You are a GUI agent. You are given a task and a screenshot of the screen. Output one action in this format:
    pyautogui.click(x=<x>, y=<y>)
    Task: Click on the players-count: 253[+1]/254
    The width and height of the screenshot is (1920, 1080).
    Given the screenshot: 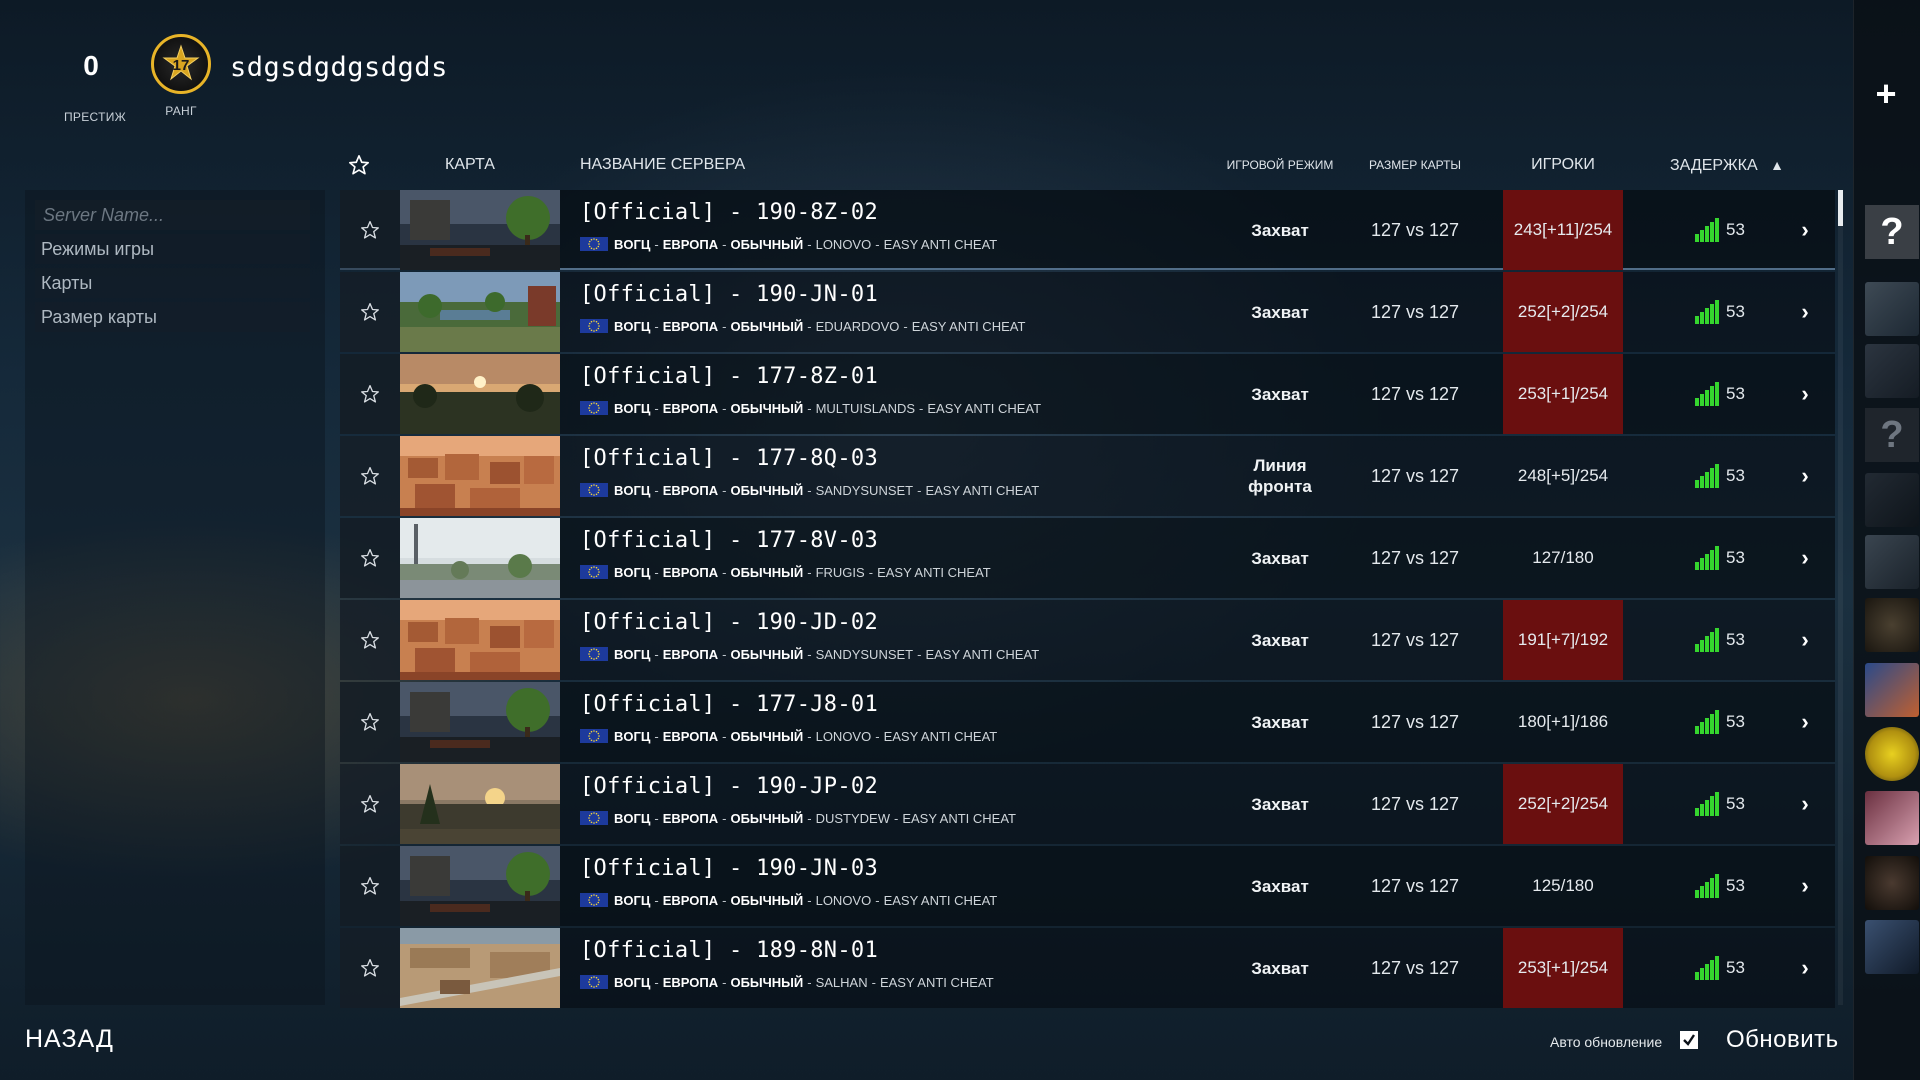 What is the action you would take?
    pyautogui.click(x=1563, y=968)
    